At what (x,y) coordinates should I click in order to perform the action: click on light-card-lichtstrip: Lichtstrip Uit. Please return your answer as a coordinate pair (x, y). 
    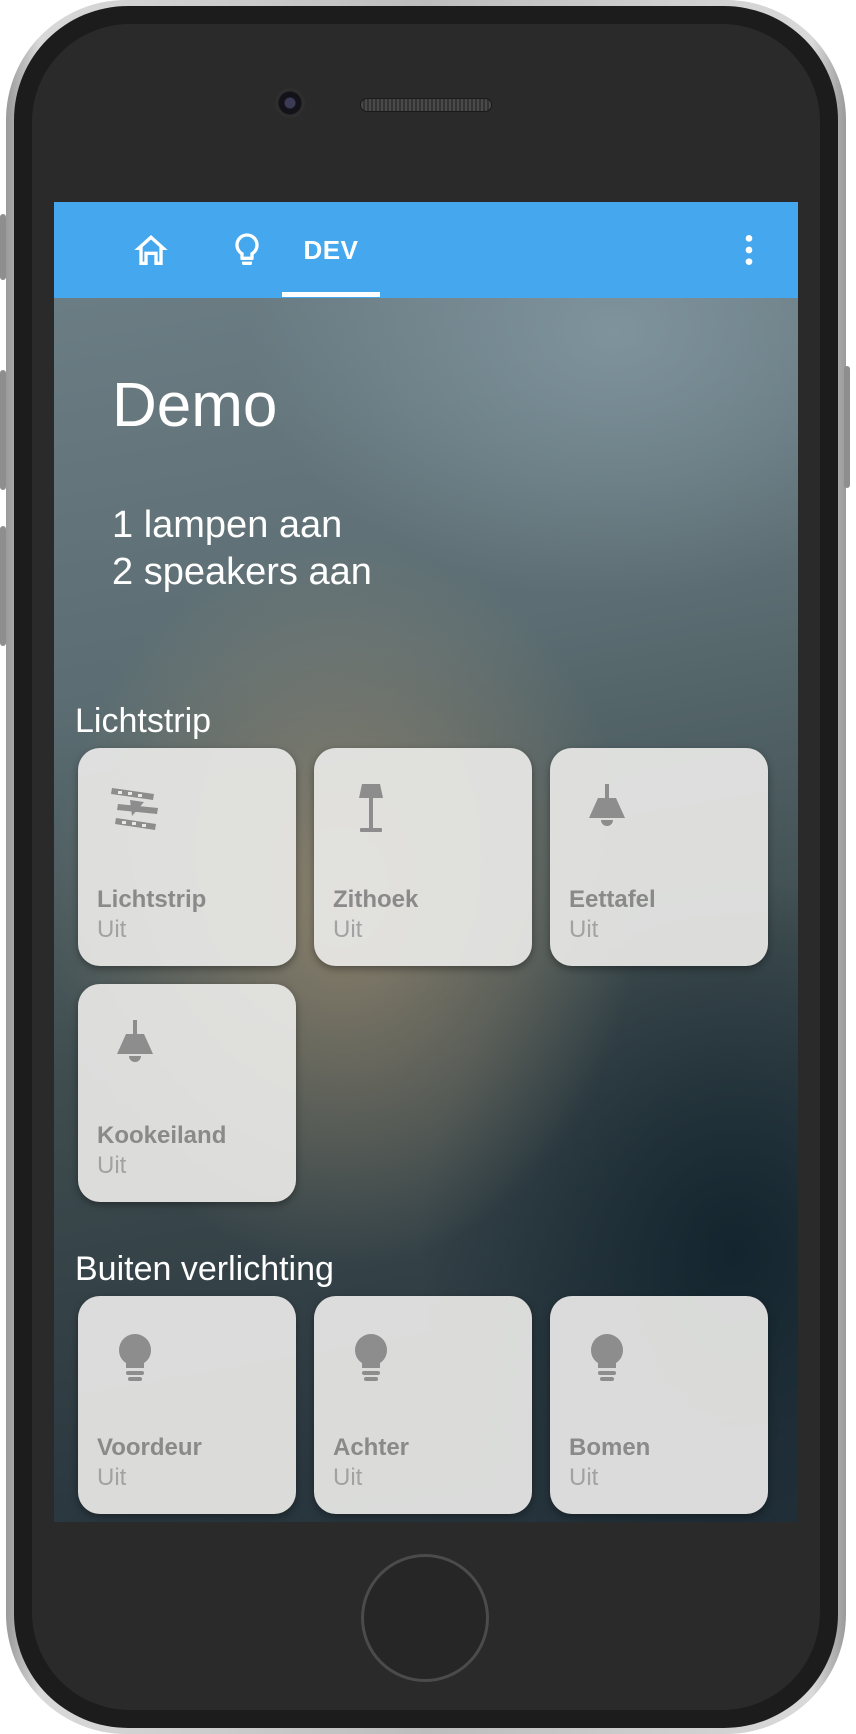
    Looking at the image, I should click on (187, 857).